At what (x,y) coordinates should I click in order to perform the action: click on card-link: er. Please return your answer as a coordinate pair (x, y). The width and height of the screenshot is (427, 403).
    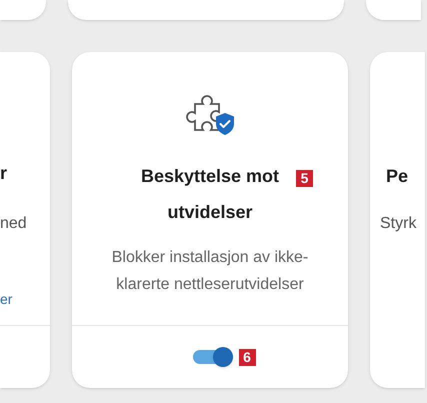
    Looking at the image, I should click on (25, 299).